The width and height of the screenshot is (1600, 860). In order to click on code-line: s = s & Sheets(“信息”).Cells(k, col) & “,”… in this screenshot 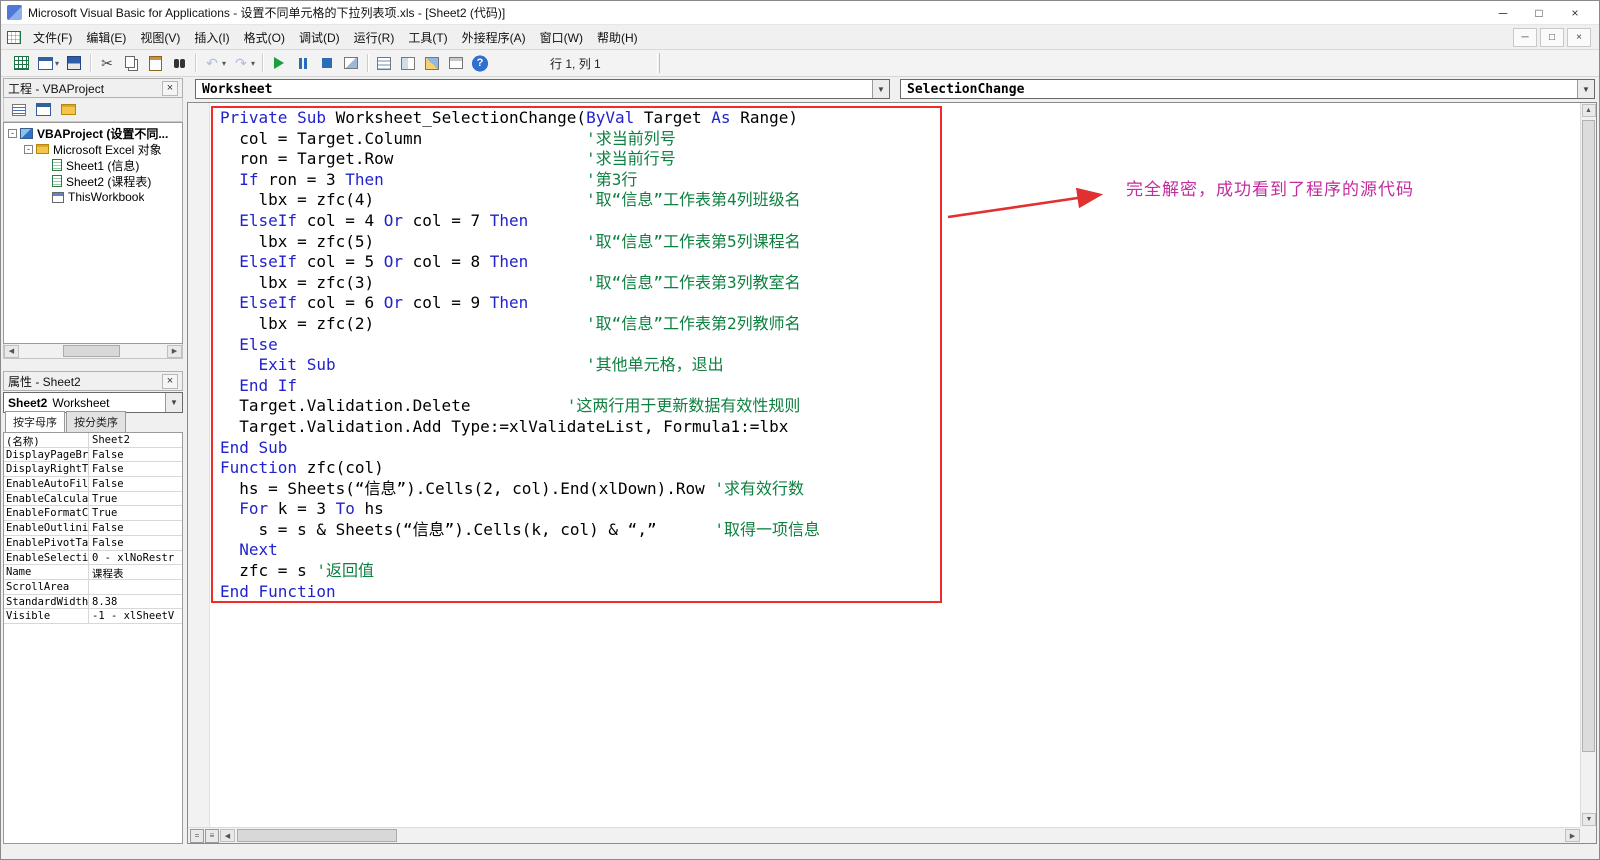, I will do `click(900, 530)`.